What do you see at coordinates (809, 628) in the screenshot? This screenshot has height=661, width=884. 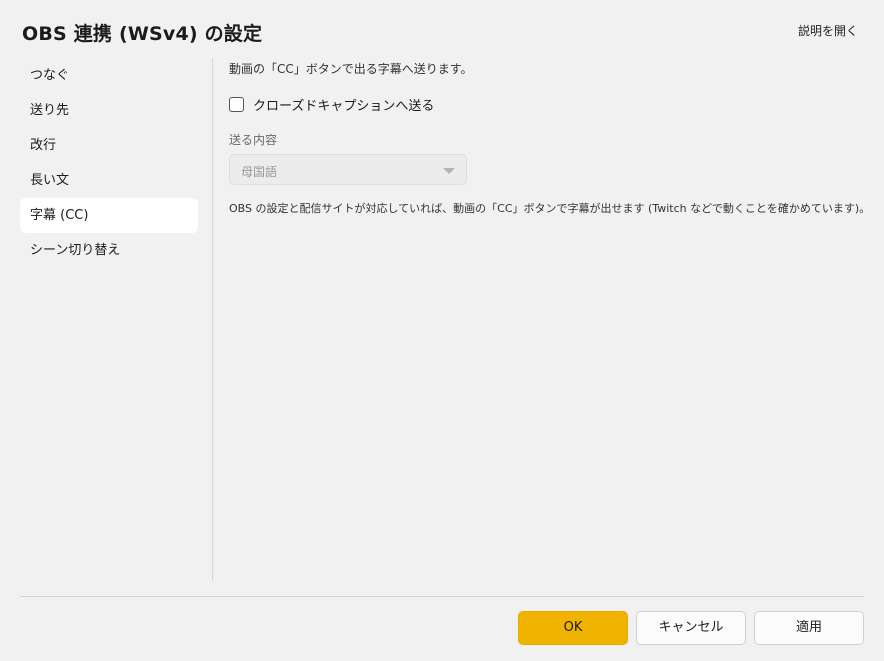 I see `apply-button: 適用` at bounding box center [809, 628].